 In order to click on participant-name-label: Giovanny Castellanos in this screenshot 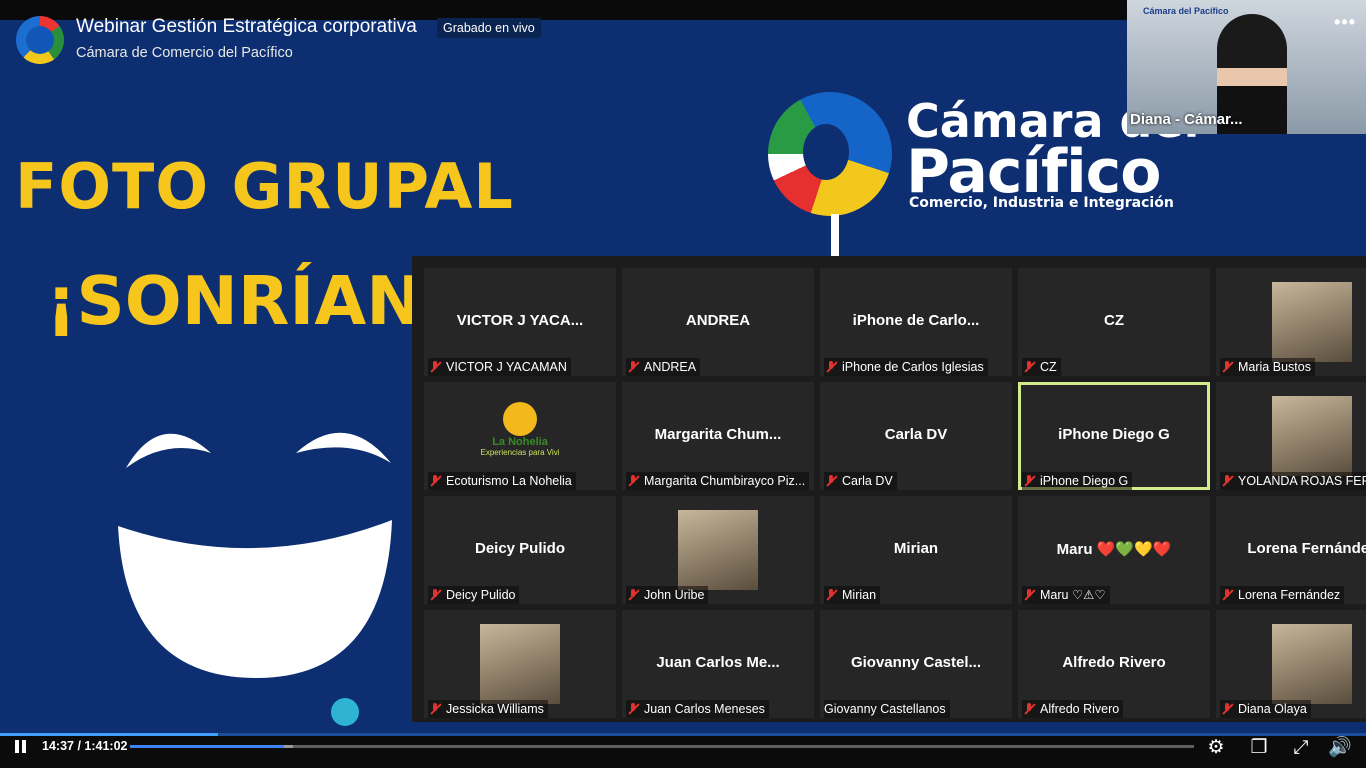, I will do `click(887, 709)`.